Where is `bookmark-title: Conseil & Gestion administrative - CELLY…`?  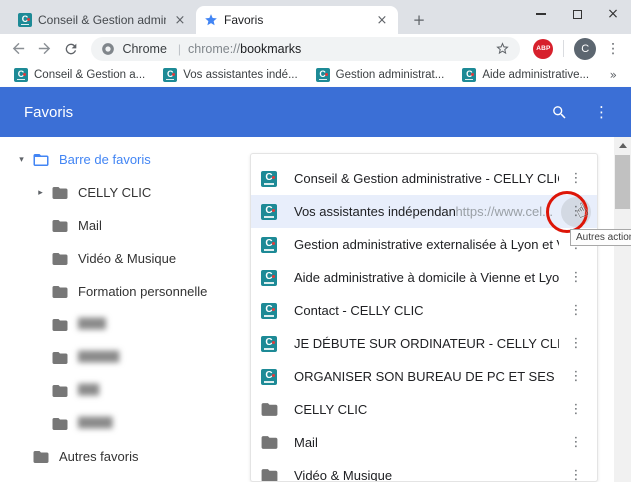
bookmark-title: Conseil & Gestion administrative - CELLY… is located at coordinates (426, 178).